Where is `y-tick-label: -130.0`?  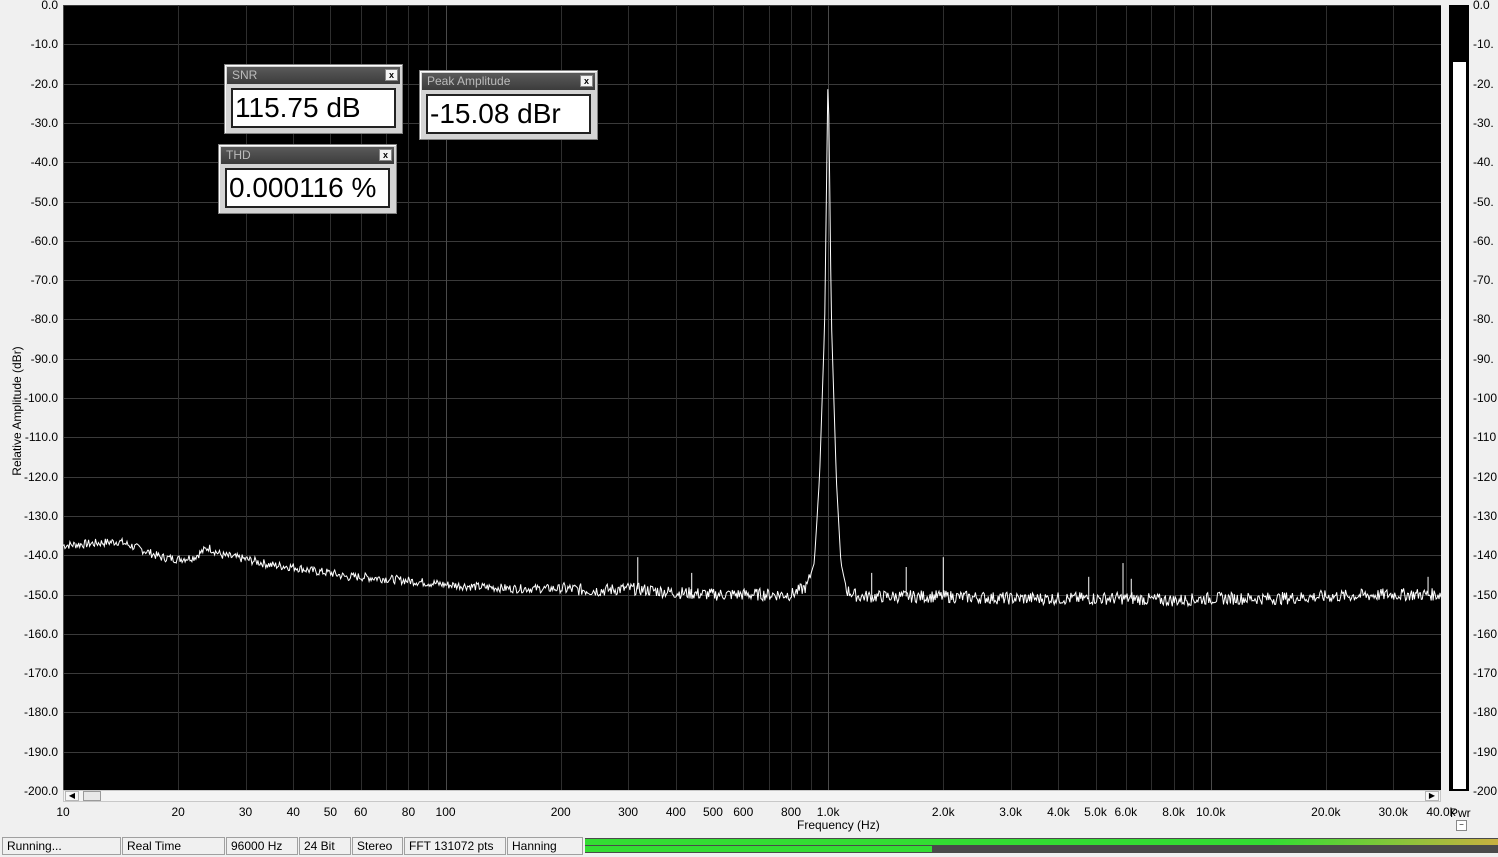
y-tick-label: -130.0 is located at coordinates (40, 515).